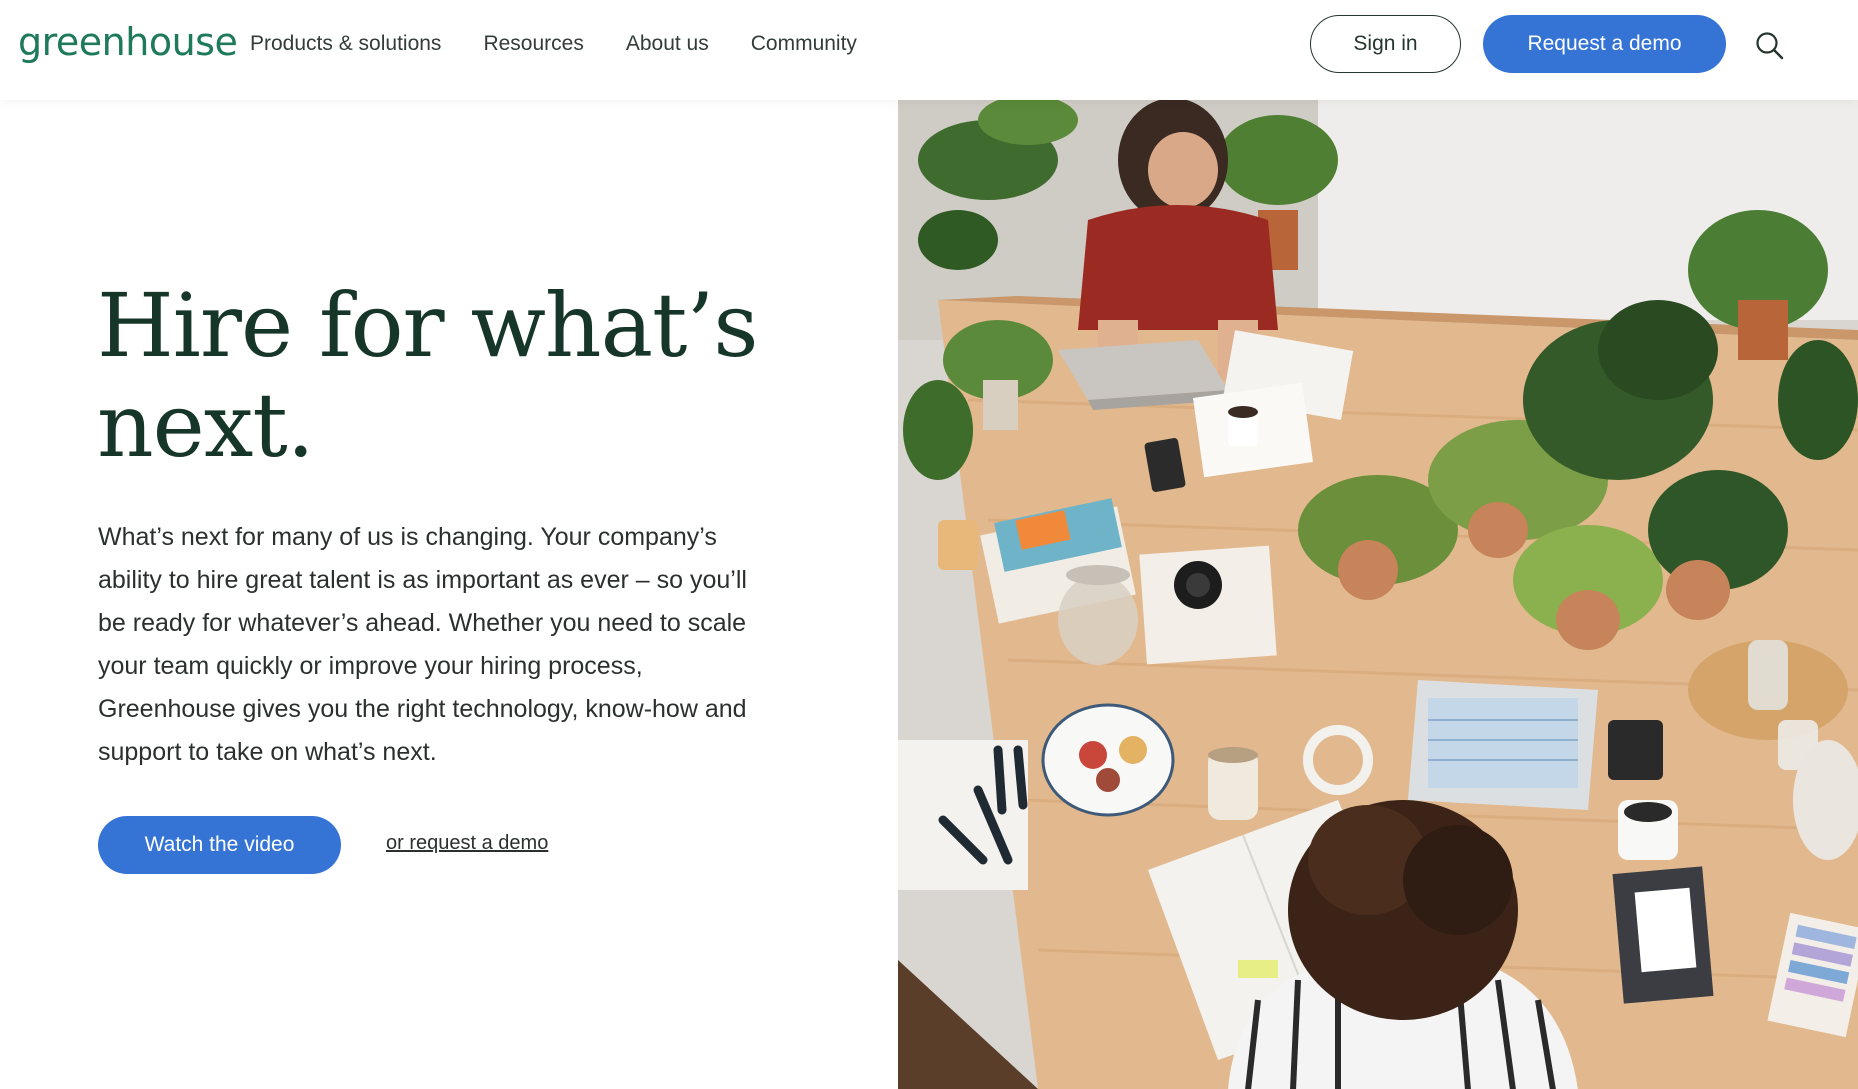 The width and height of the screenshot is (1858, 1089). What do you see at coordinates (467, 843) in the screenshot?
I see `request-demo-link: or request a demo` at bounding box center [467, 843].